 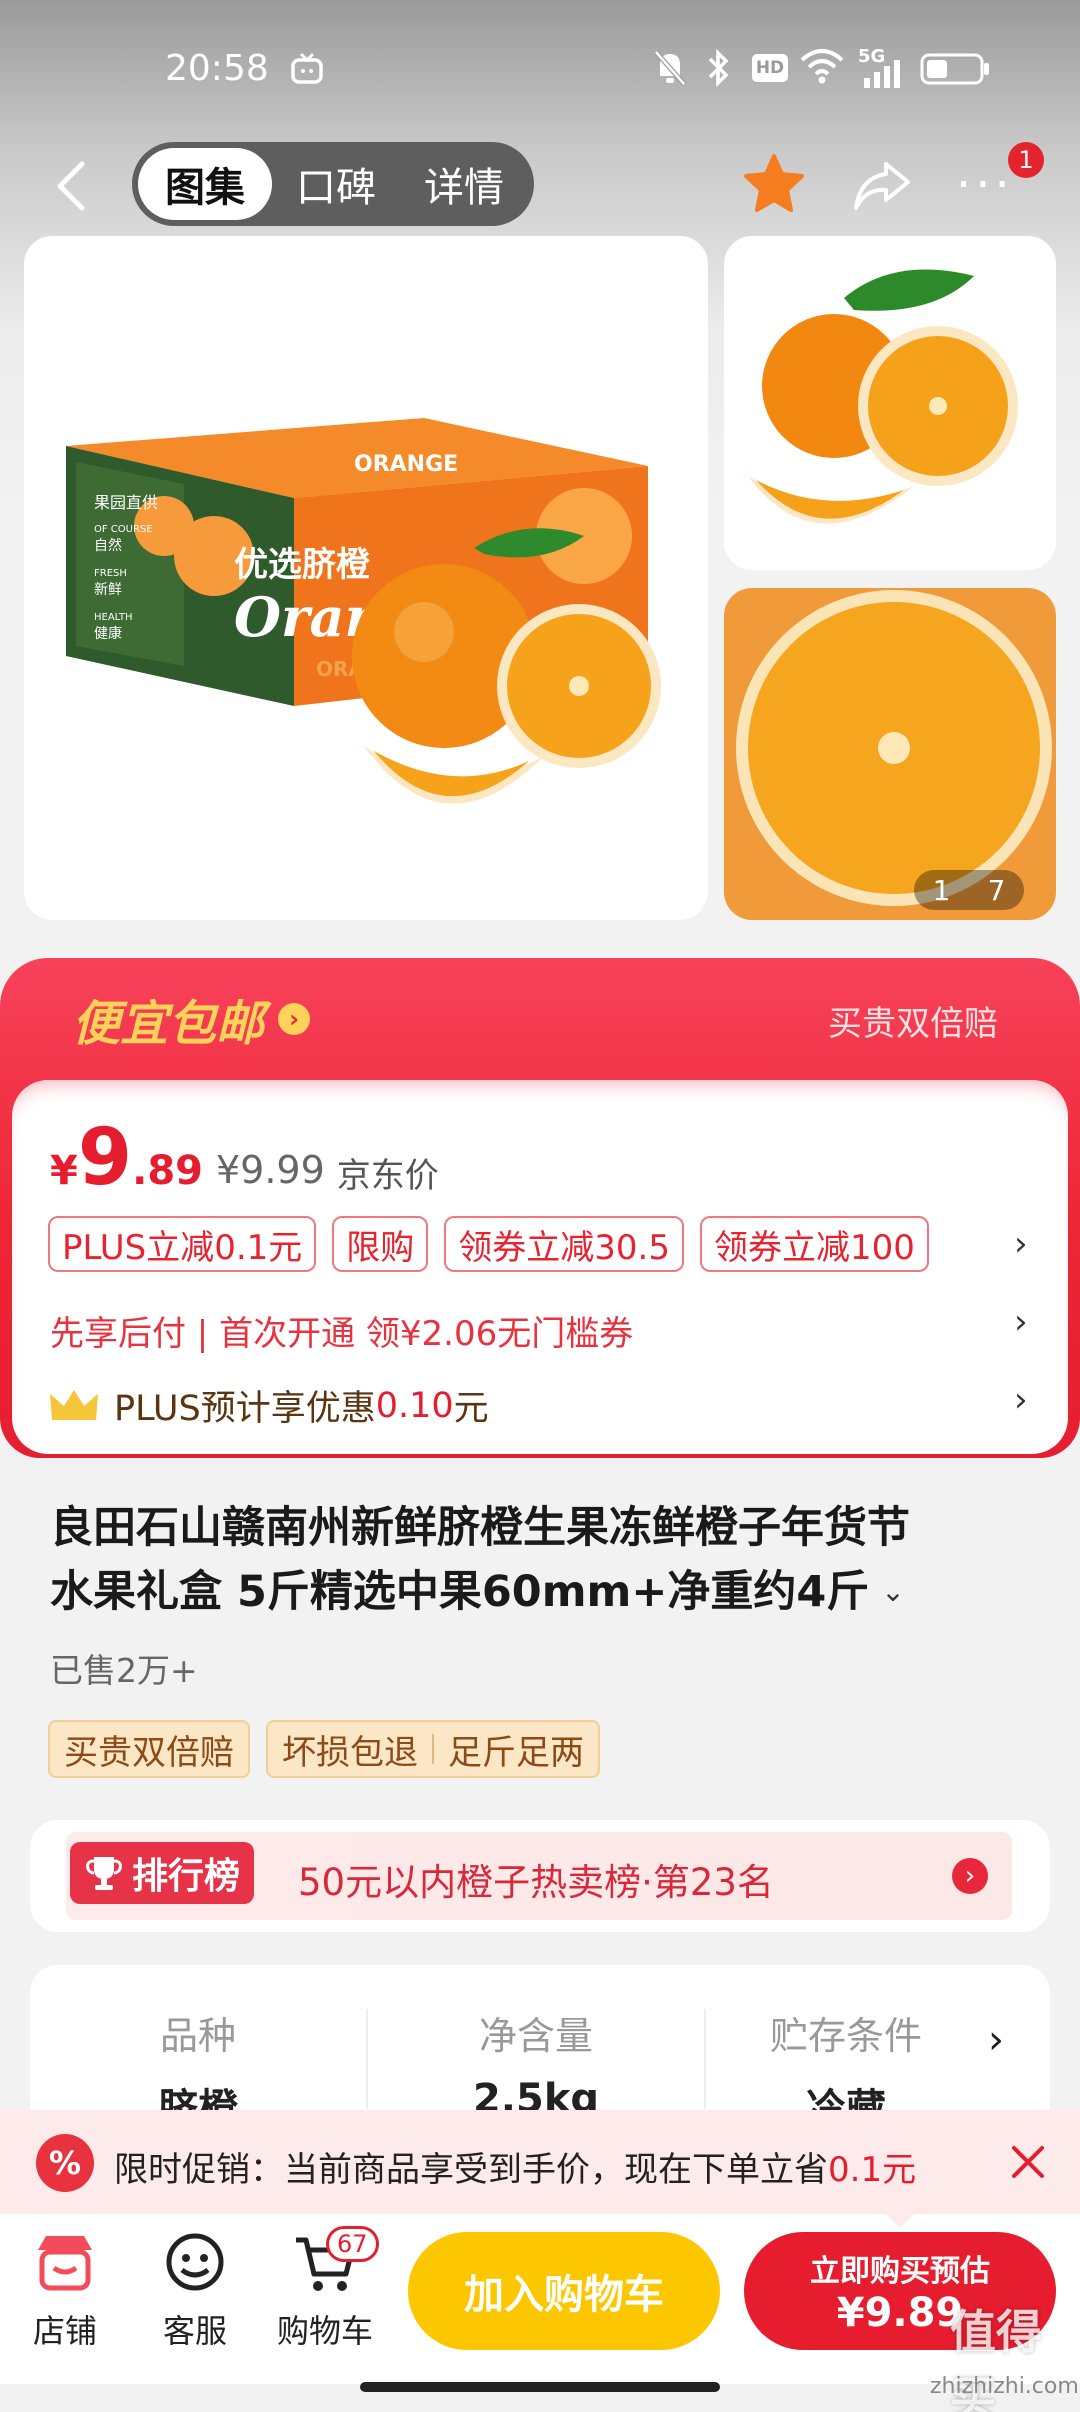 What do you see at coordinates (205, 184) in the screenshot?
I see `tab-gallery: 图集` at bounding box center [205, 184].